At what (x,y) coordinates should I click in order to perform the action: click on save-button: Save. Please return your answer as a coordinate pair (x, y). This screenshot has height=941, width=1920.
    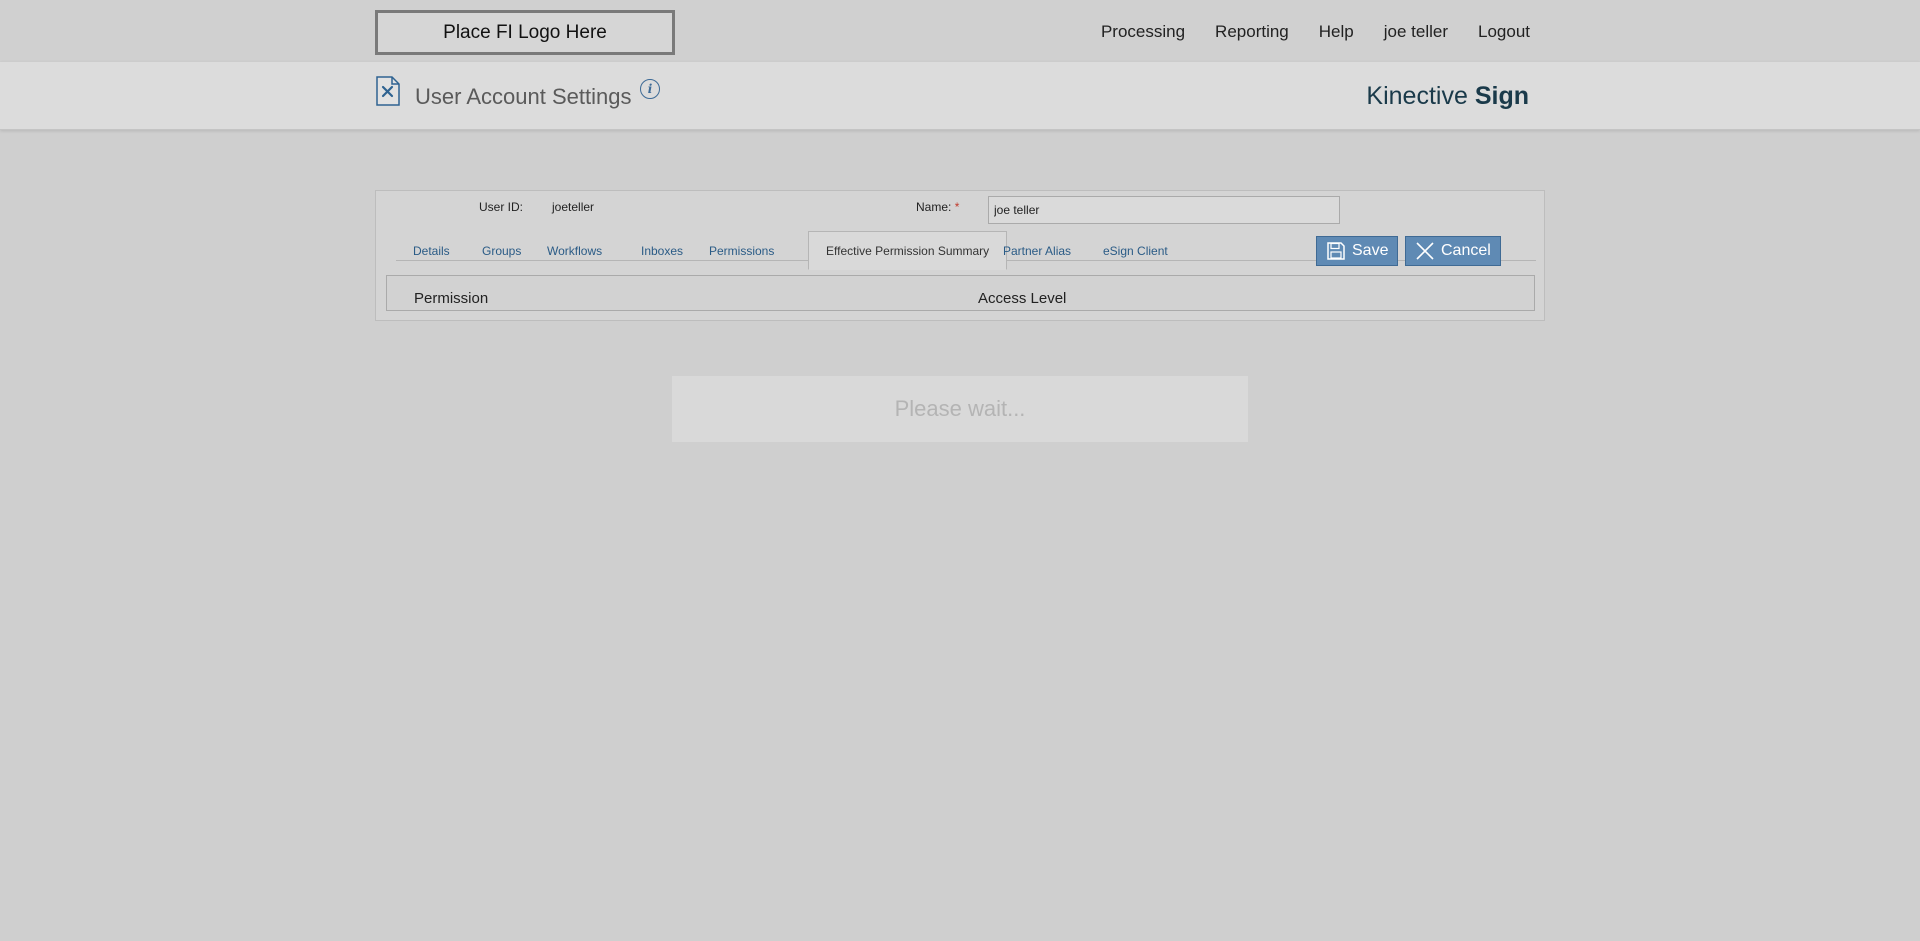
    Looking at the image, I should click on (1357, 251).